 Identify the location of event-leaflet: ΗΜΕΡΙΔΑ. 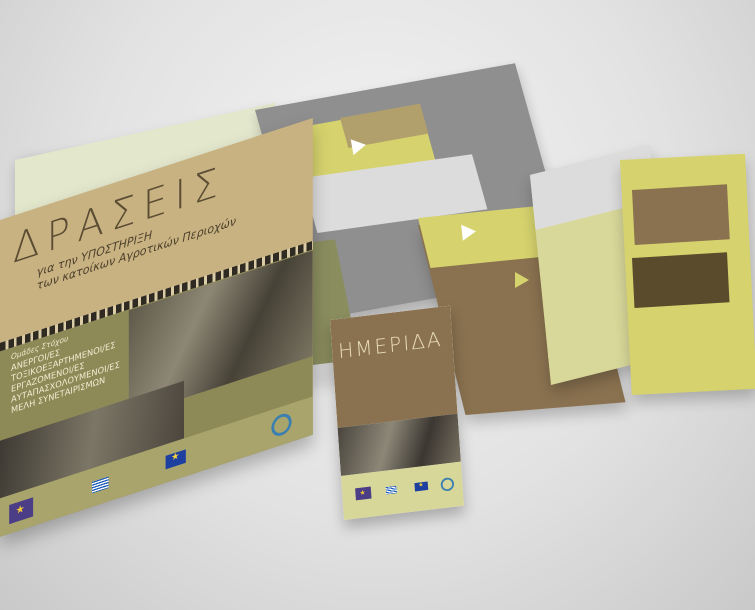
(397, 412).